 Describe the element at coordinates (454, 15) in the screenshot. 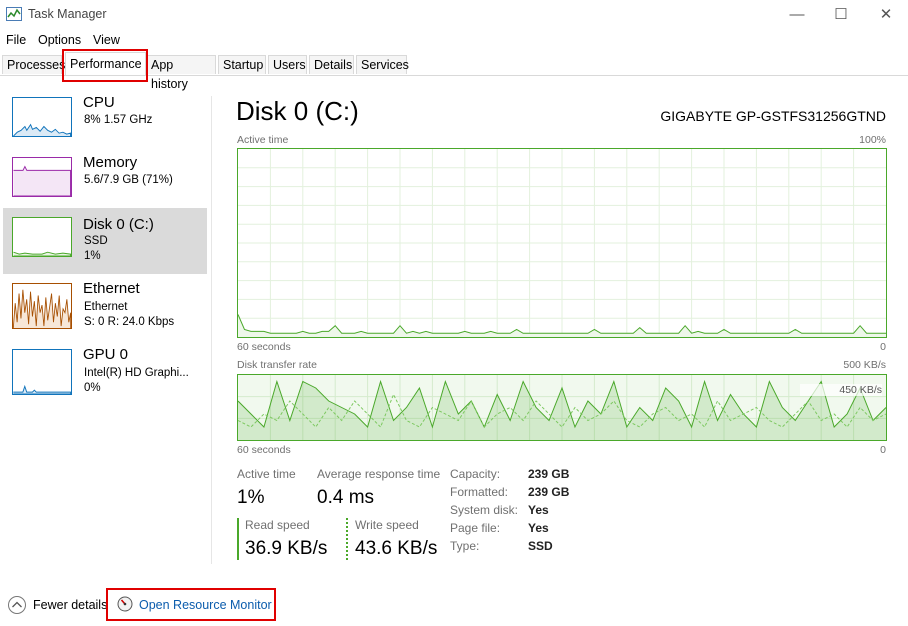

I see `title-bar: Task Manager — ☐ ✕` at that location.